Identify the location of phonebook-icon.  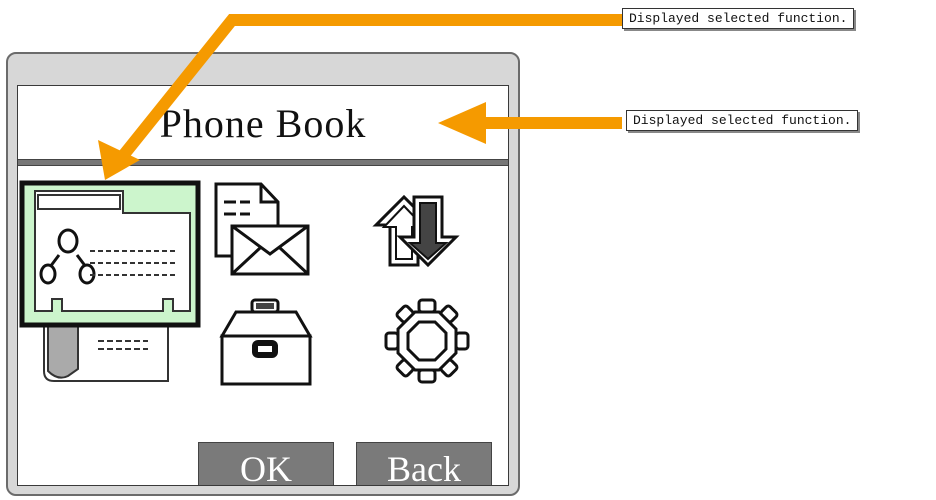
(113, 283).